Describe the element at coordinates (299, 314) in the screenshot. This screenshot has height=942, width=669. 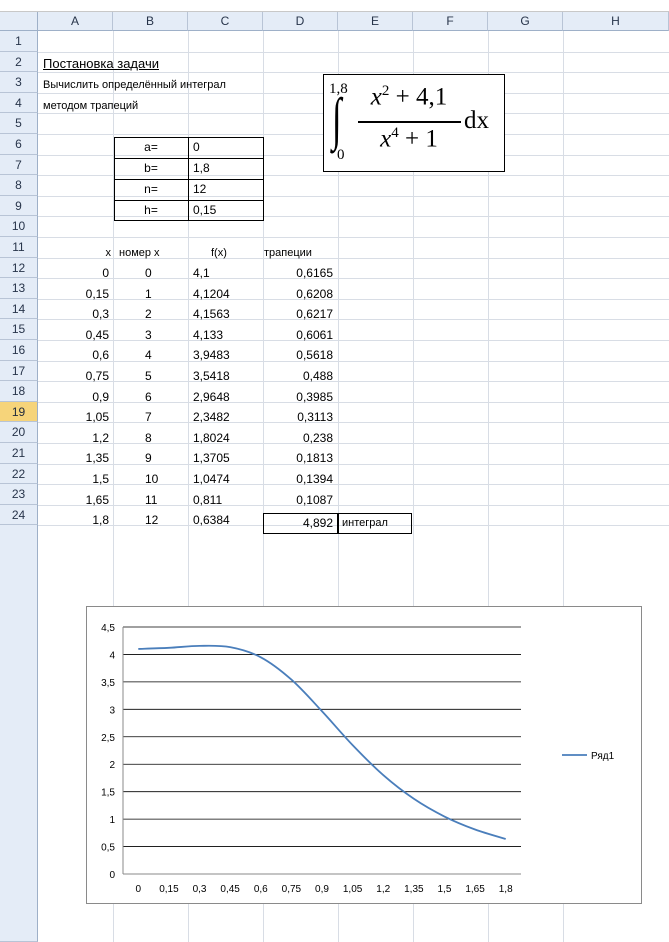
I see `cell-trap: 0,6217` at that location.